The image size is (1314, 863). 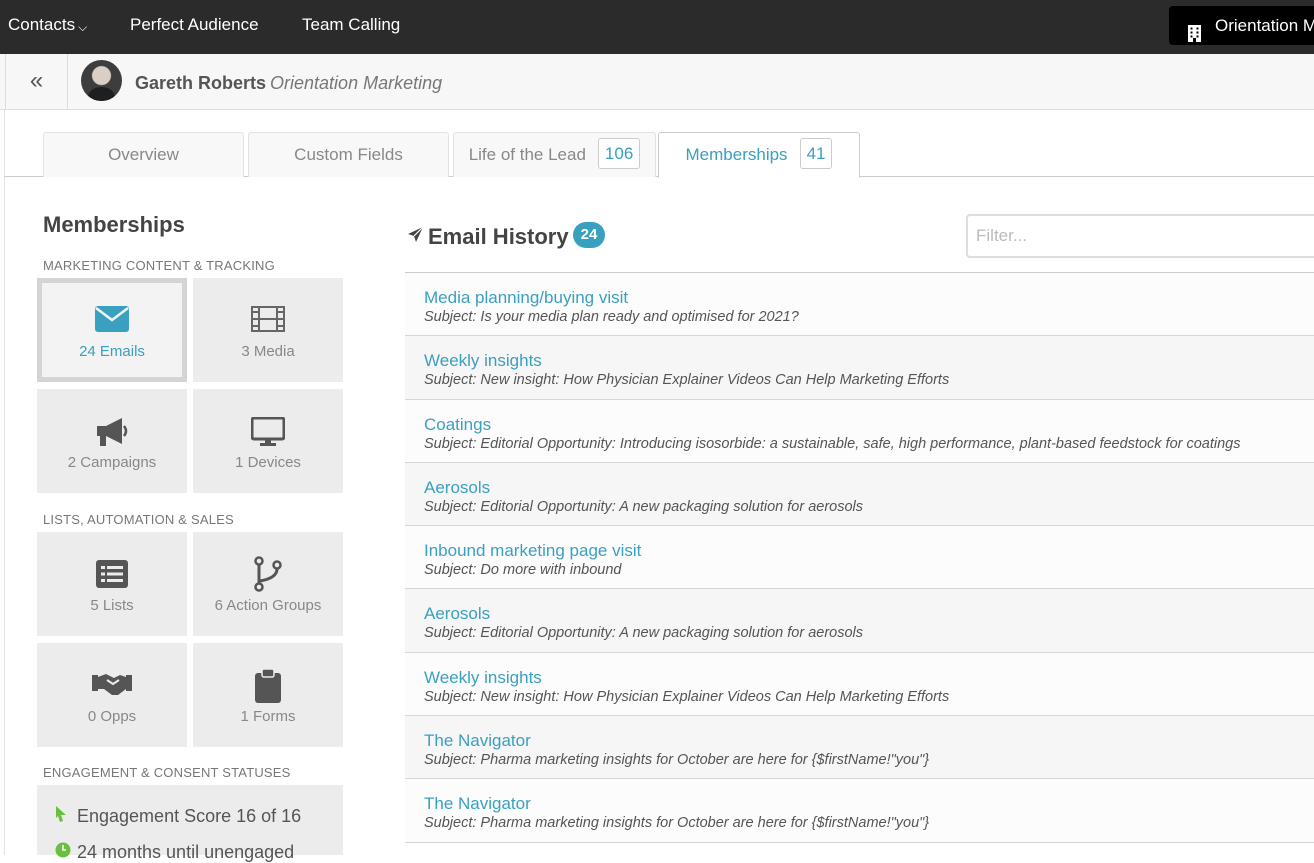 What do you see at coordinates (268, 321) in the screenshot?
I see `film-icon` at bounding box center [268, 321].